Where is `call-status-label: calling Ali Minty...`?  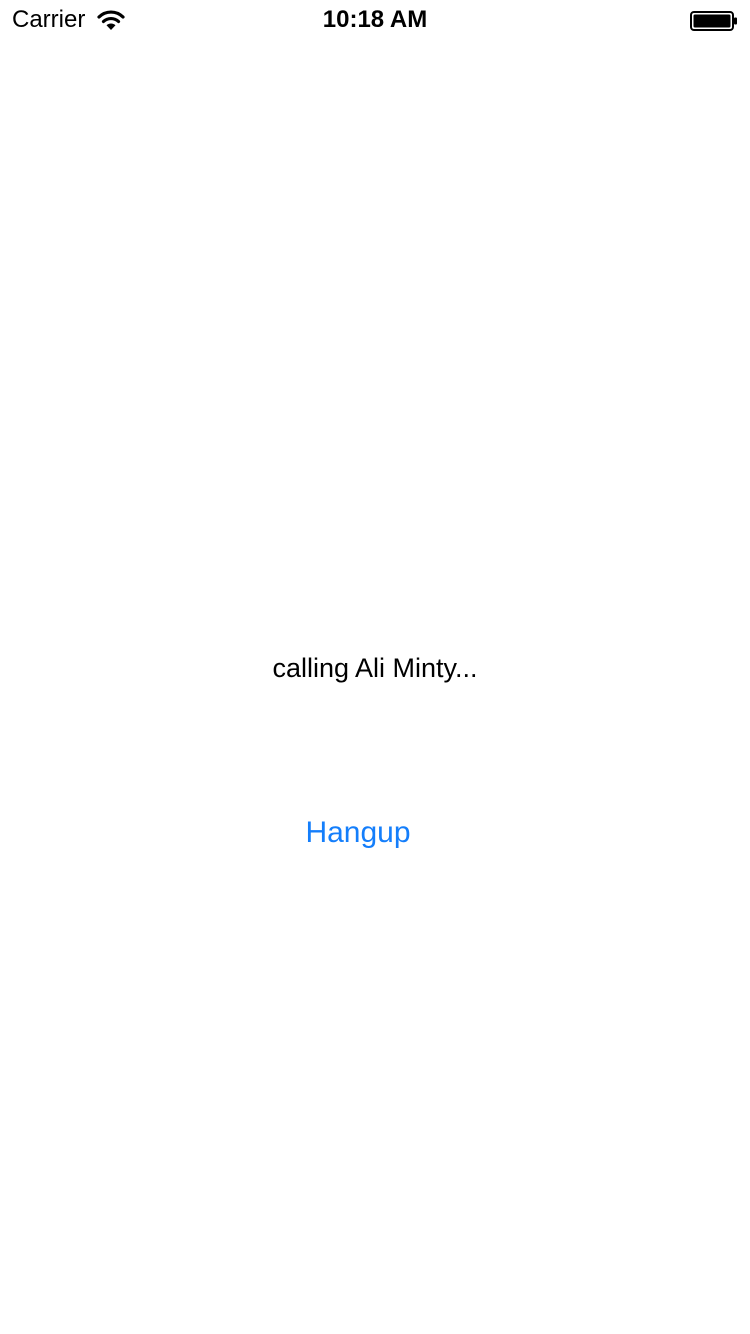 call-status-label: calling Ali Minty... is located at coordinates (375, 668).